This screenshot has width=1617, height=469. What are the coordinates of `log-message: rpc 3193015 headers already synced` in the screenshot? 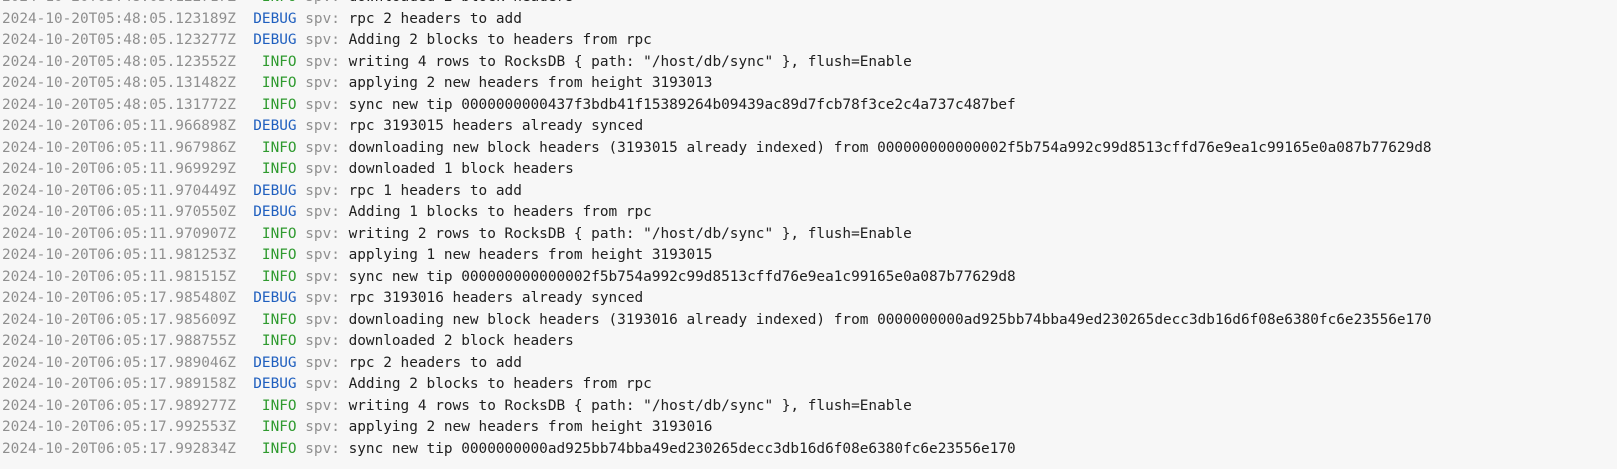 It's located at (496, 126).